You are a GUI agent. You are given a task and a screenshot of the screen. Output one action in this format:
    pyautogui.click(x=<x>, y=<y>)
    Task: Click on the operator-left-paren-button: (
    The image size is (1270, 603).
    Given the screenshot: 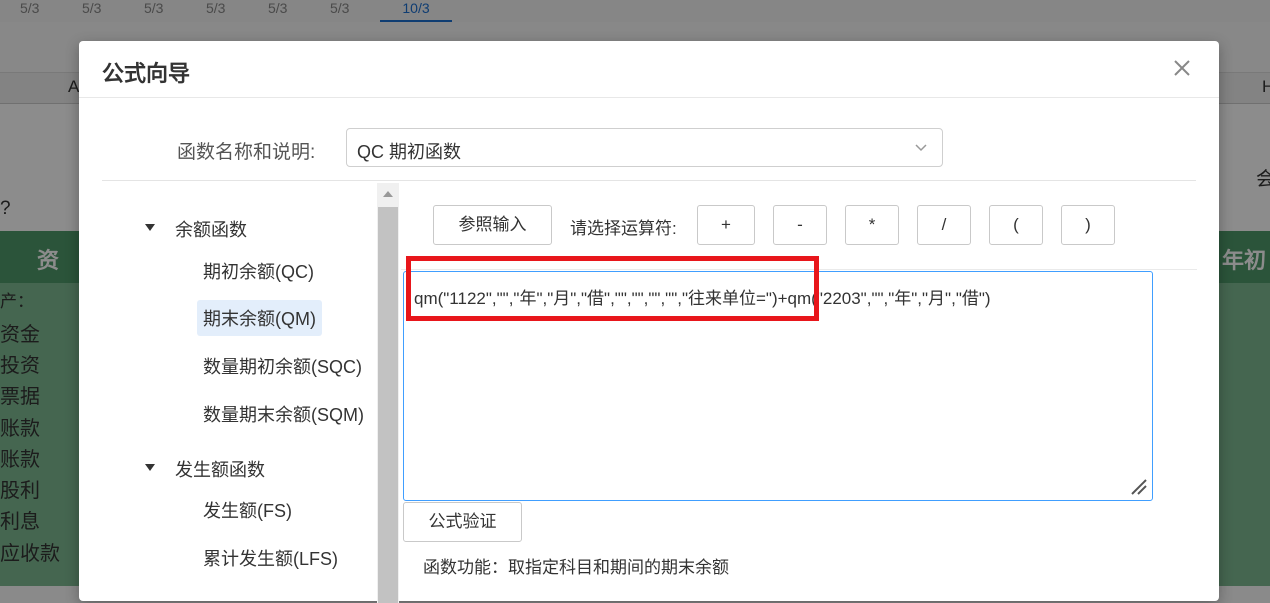 What is the action you would take?
    pyautogui.click(x=1016, y=225)
    